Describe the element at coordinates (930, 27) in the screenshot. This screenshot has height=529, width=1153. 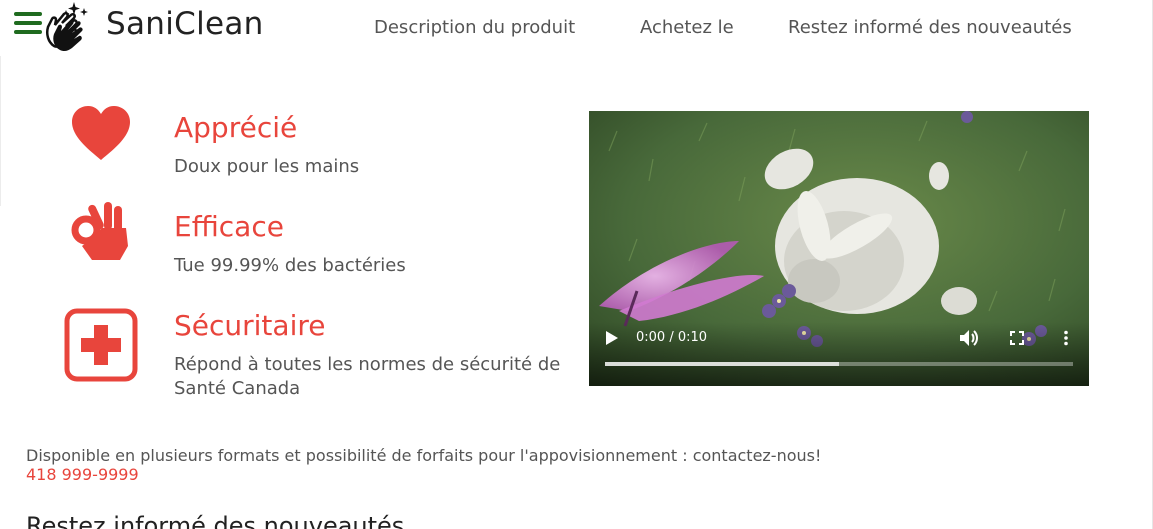
I see `nav-link-news: Restez informé des nouveautés` at that location.